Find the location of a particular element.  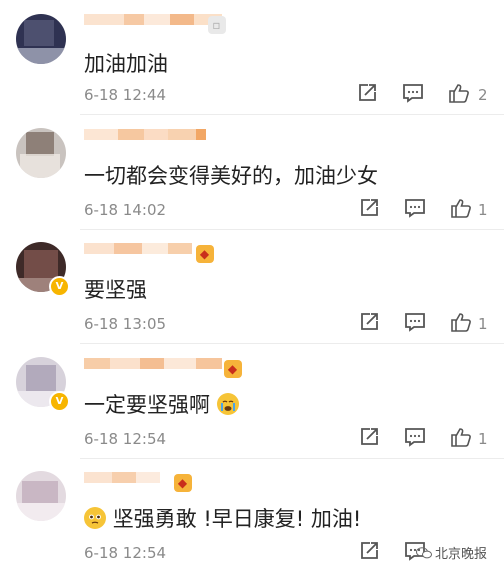

crying-face-icon is located at coordinates (227, 404).